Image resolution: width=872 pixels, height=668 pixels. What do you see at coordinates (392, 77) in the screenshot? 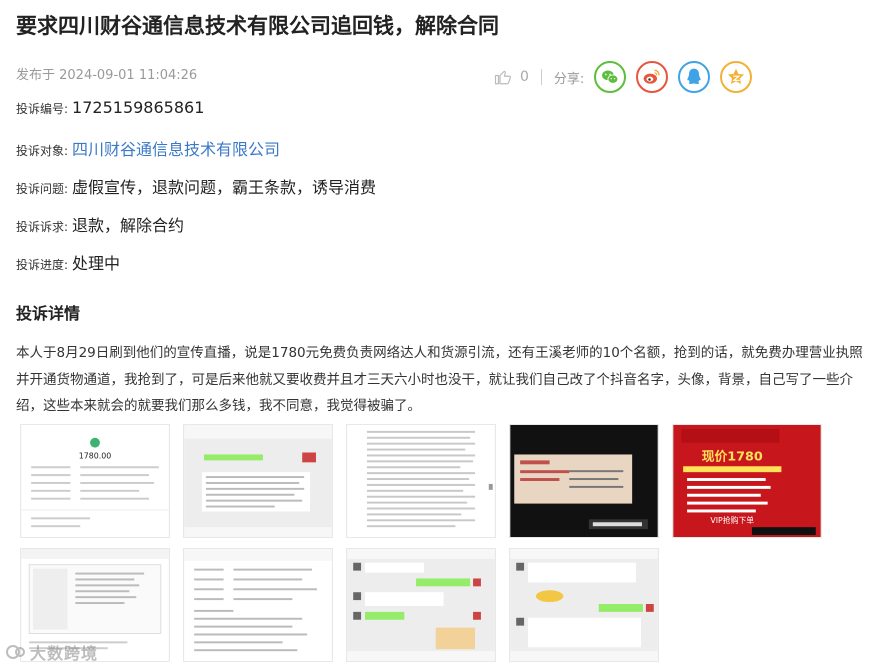
I see `meta-row: 发布于 2024-09-01 11:04:26 0 分享:` at bounding box center [392, 77].